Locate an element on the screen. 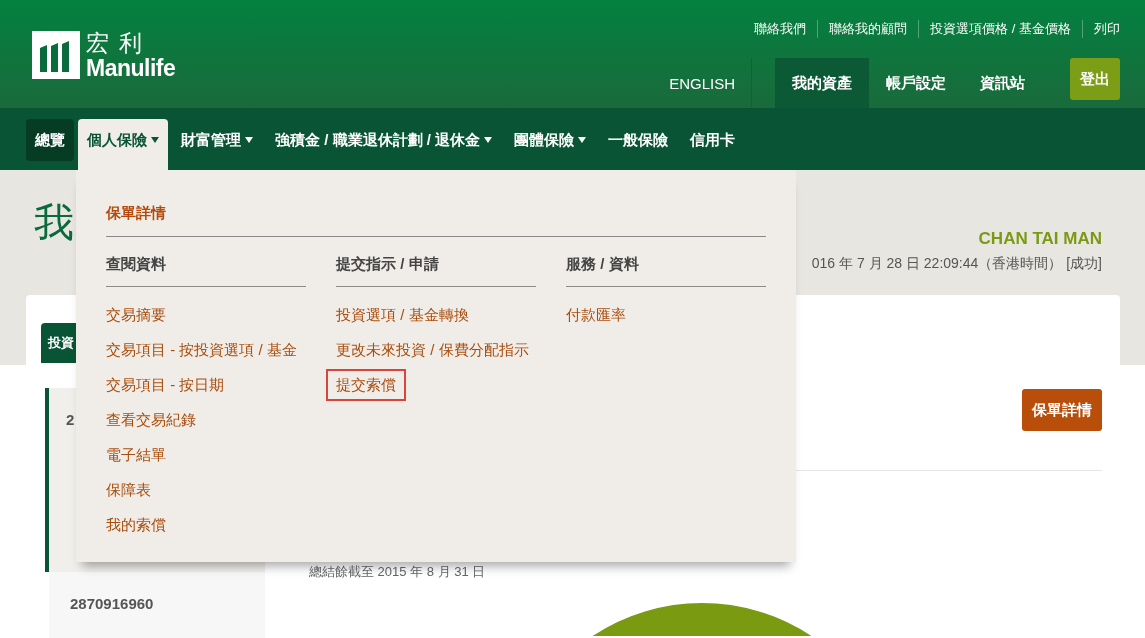  nav-item: 一般保險 is located at coordinates (638, 140).